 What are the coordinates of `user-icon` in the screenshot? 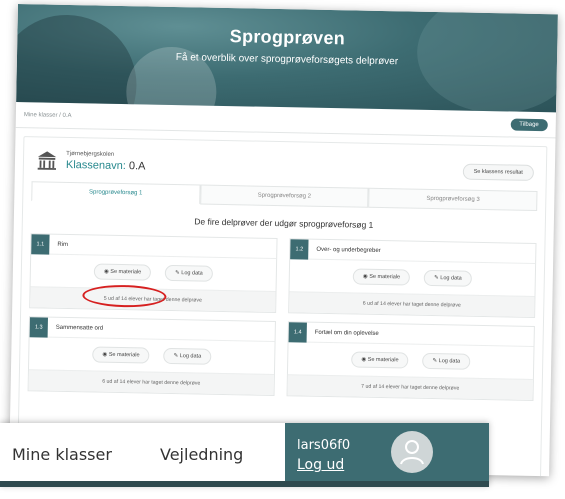 It's located at (412, 452).